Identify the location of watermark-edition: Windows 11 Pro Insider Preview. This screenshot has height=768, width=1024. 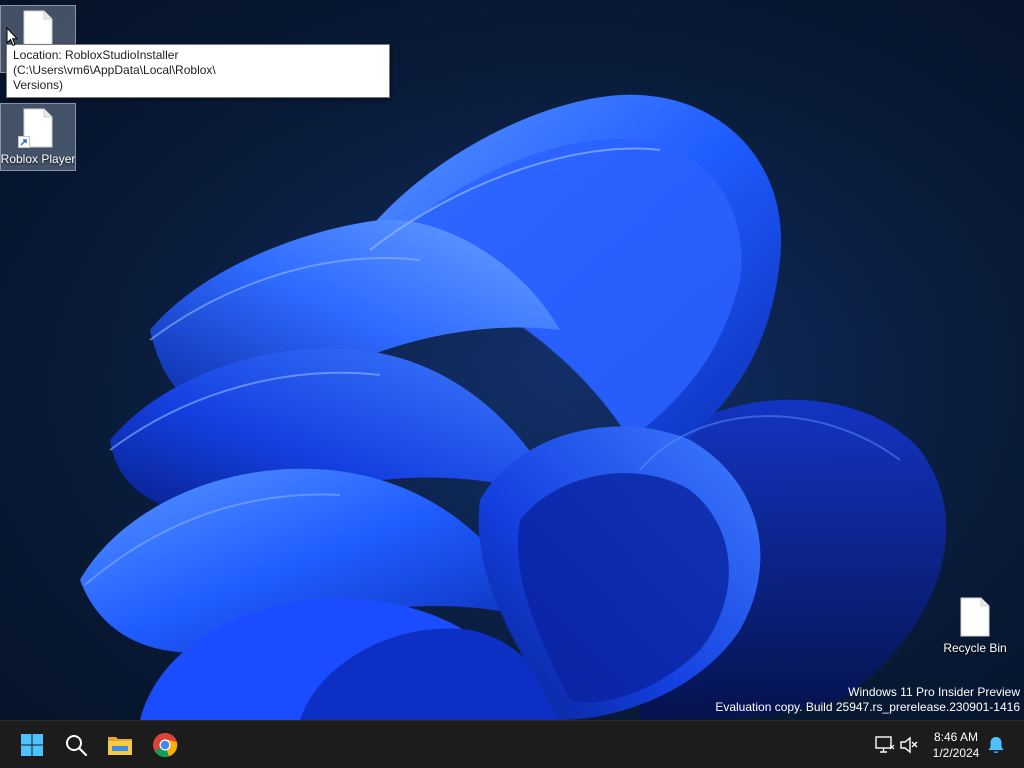
(934, 692).